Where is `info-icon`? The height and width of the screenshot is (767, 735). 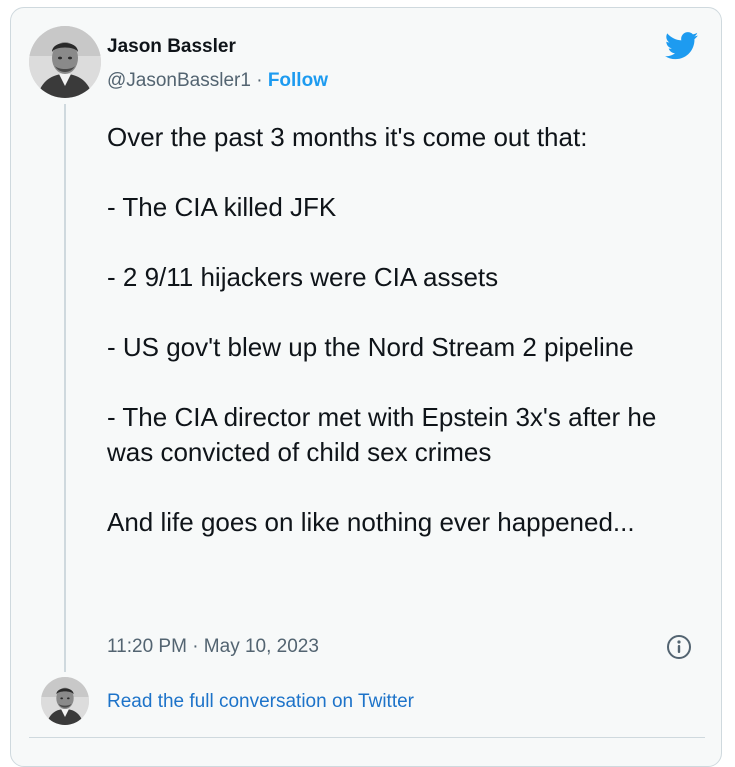
info-icon is located at coordinates (679, 647).